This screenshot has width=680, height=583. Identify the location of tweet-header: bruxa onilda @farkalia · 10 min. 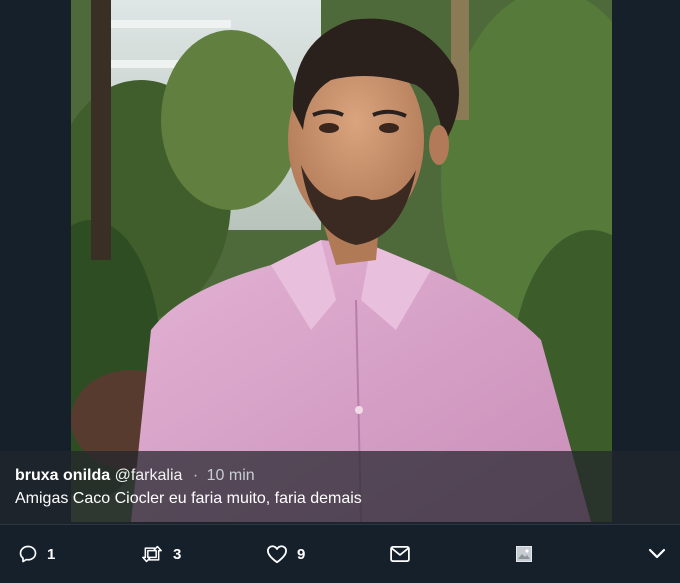
(135, 476).